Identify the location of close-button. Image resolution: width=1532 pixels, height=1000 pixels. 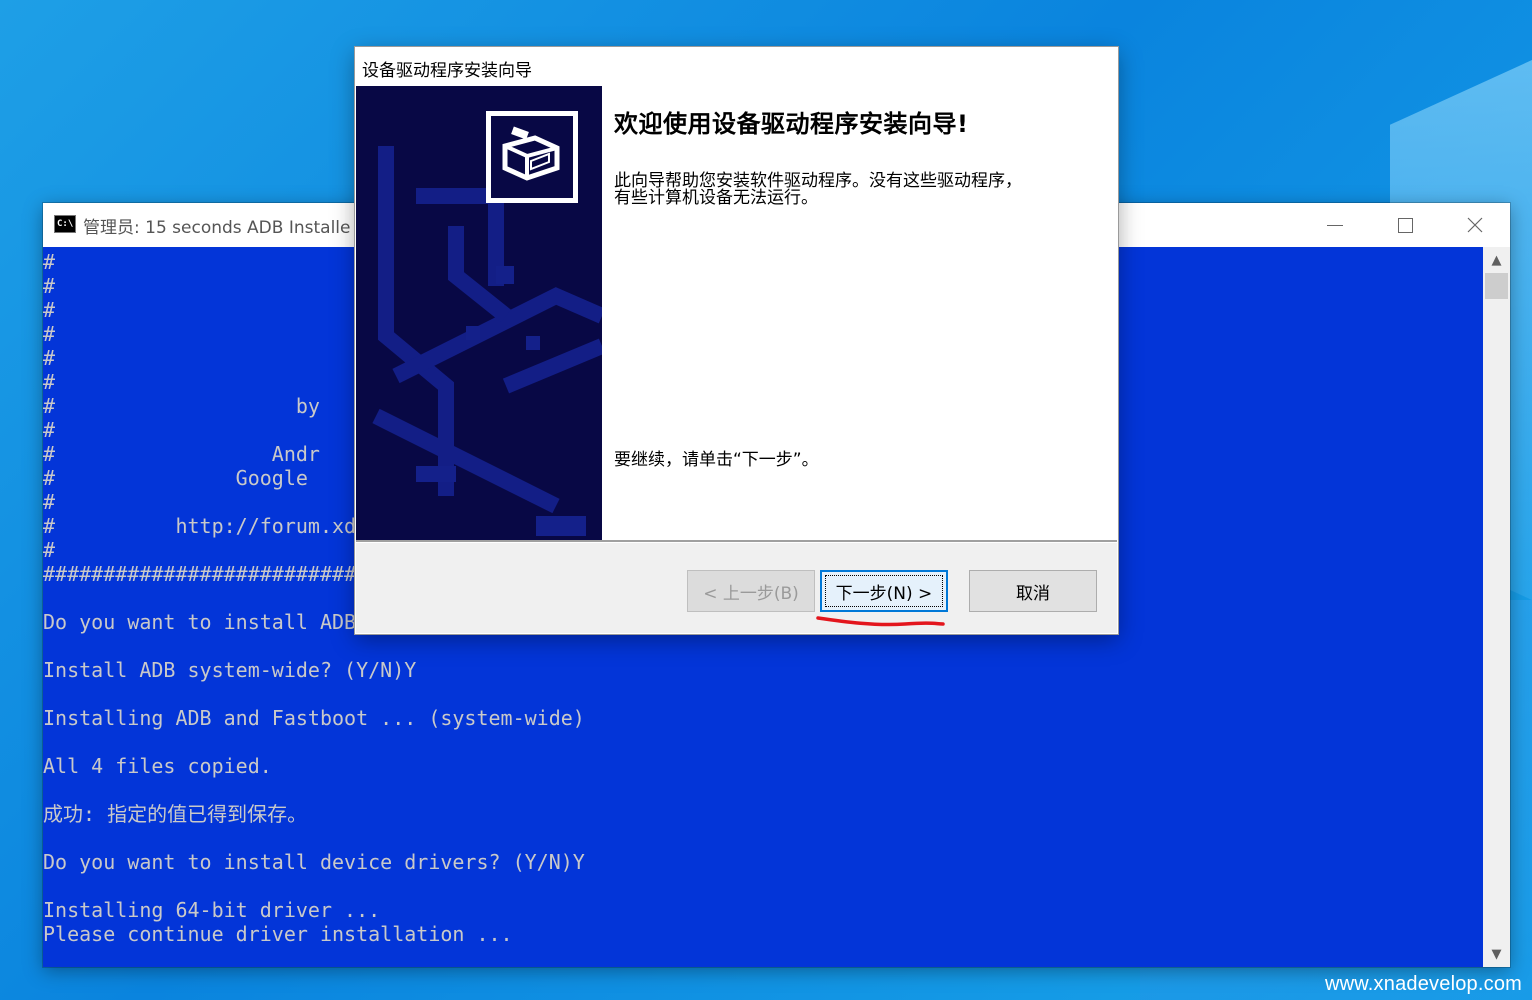
(1475, 225).